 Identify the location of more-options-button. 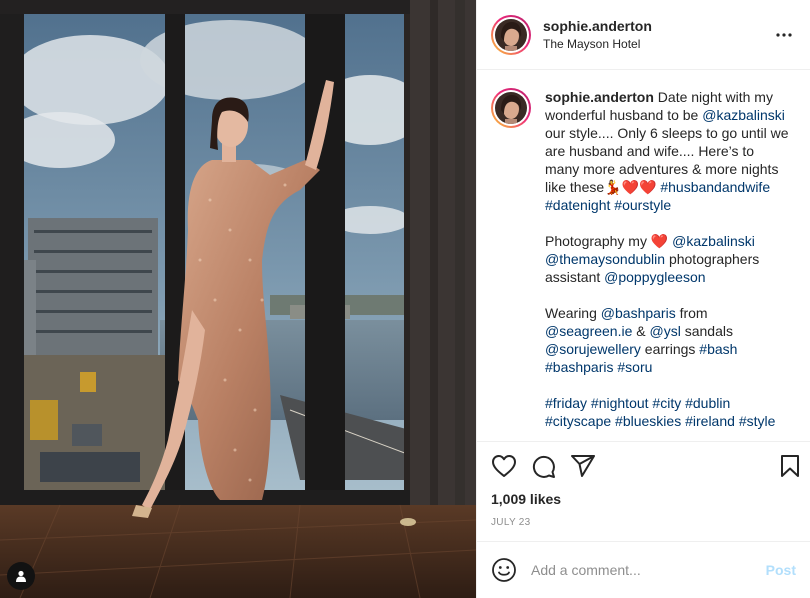
(784, 35).